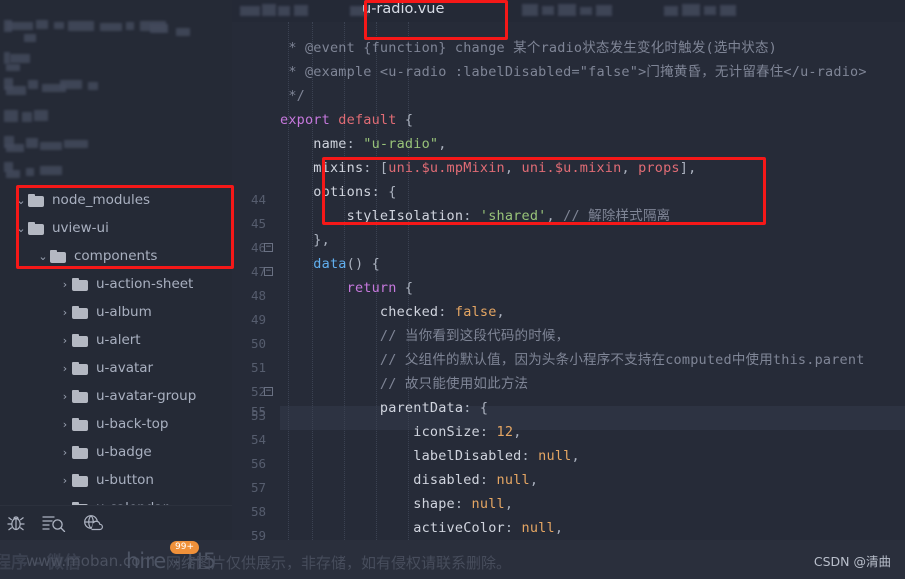  What do you see at coordinates (292, 96) in the screenshot?
I see `code-line: */` at bounding box center [292, 96].